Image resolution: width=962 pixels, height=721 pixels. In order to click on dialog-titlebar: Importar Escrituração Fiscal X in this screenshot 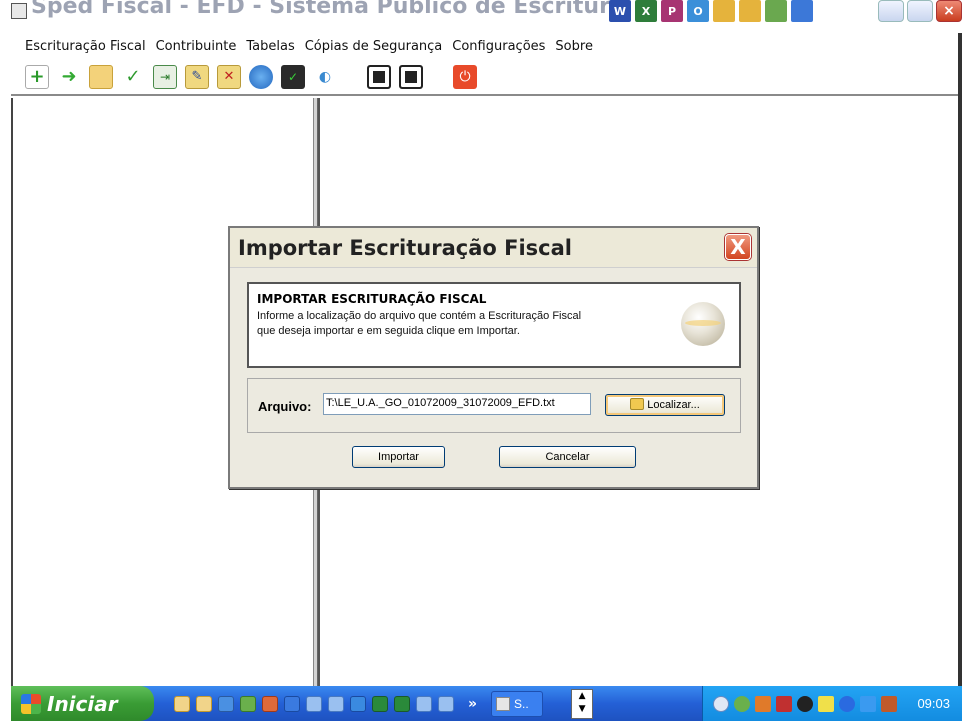, I will do `click(493, 248)`.